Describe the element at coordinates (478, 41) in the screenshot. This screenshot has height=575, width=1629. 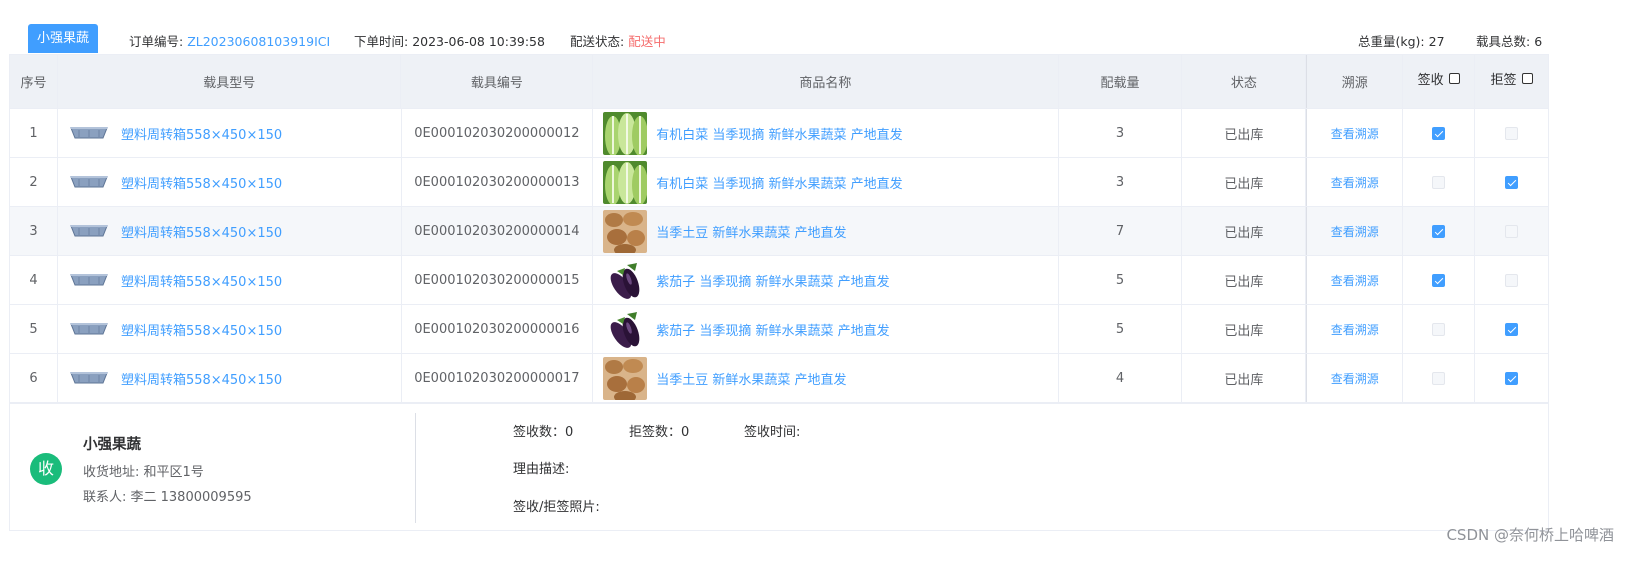
I see `order-time-value: 2023-06-08 10:39:58` at that location.